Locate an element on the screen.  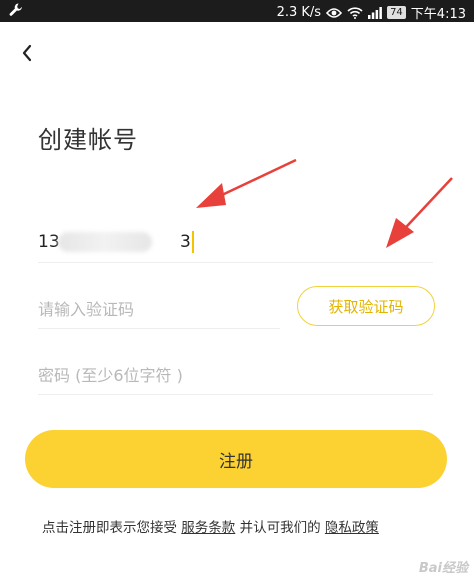
privacy-policy-link: 隐私政策 is located at coordinates (352, 528).